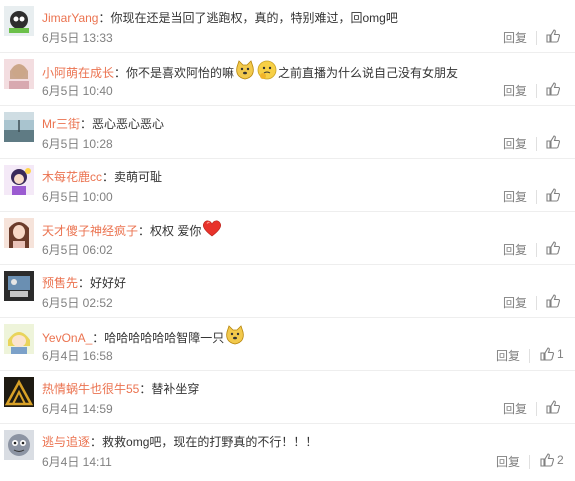 The width and height of the screenshot is (575, 481). I want to click on comment-line: 逃与追逐：救救omg吧，现在的打野真的不行！！！, so click(179, 442).